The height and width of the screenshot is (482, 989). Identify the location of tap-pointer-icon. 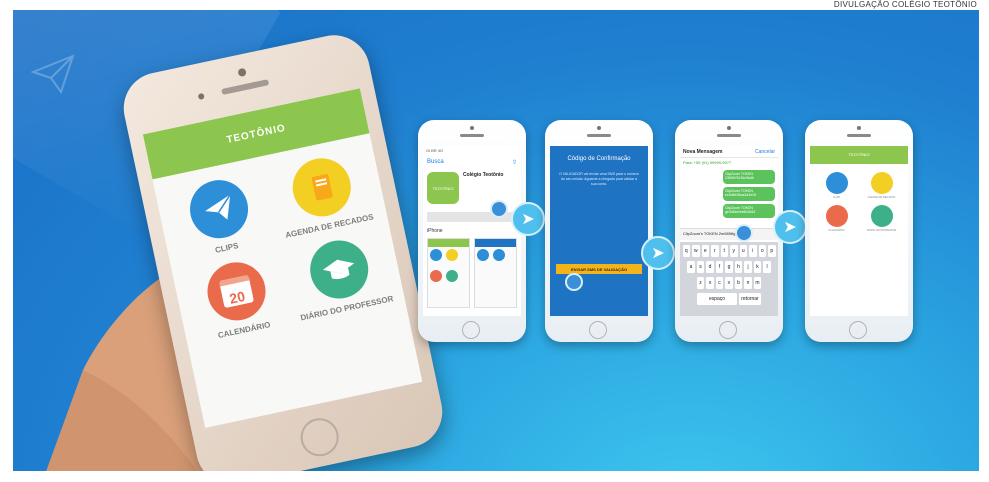
(574, 282).